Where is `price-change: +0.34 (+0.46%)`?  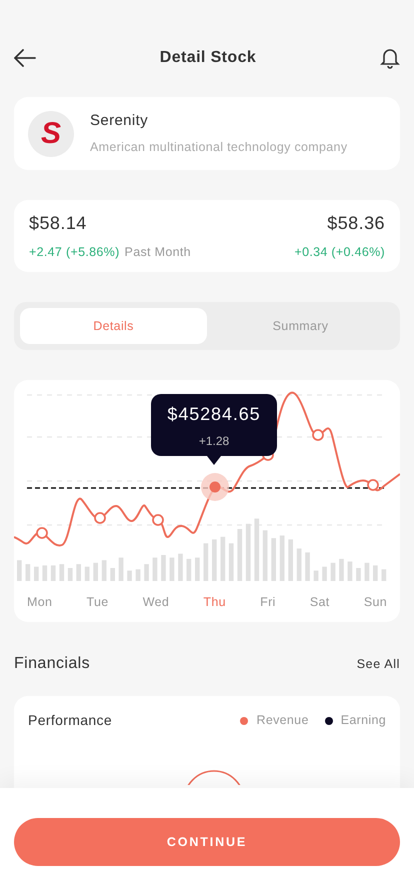
price-change: +0.34 (+0.46%) is located at coordinates (339, 253).